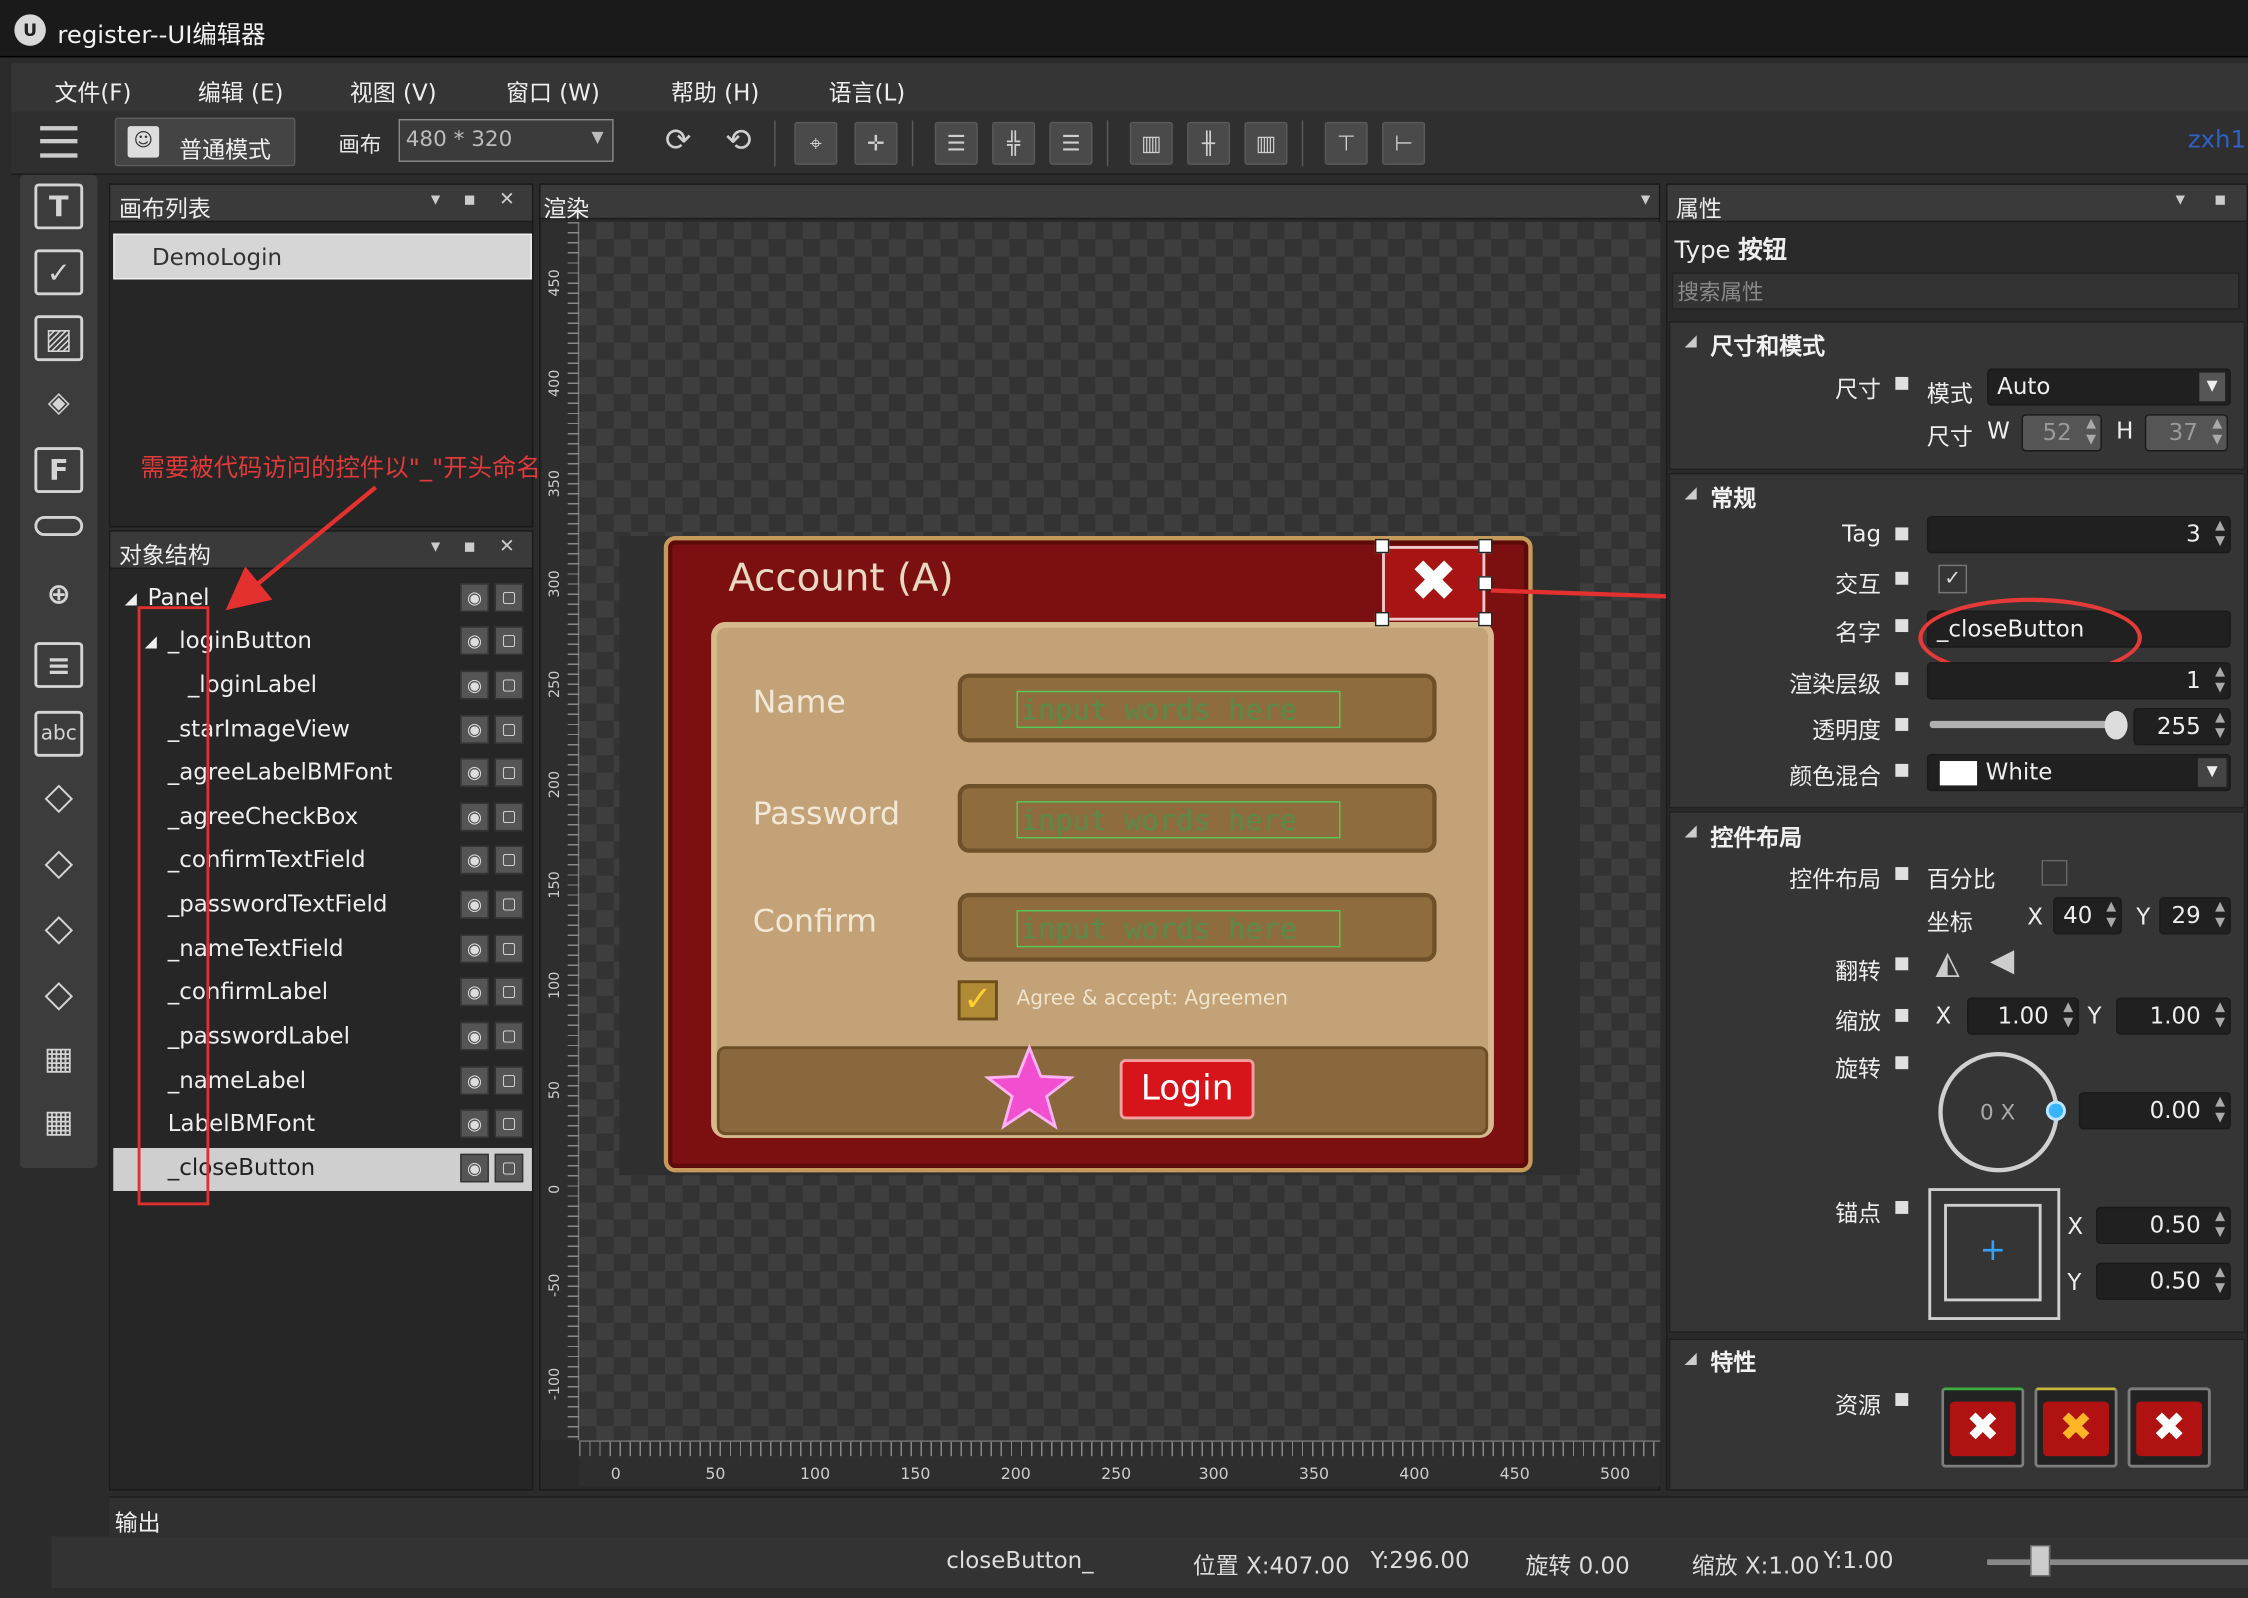 This screenshot has width=2248, height=1598. What do you see at coordinates (2182, 727) in the screenshot?
I see `opacity-field: 255 ▲ ▼` at bounding box center [2182, 727].